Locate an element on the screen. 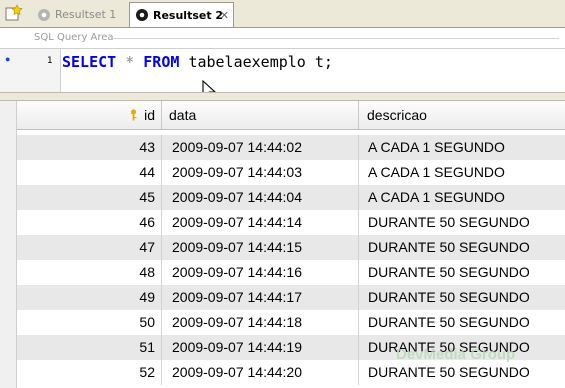  keyword-select: SELECT is located at coordinates (89, 62).